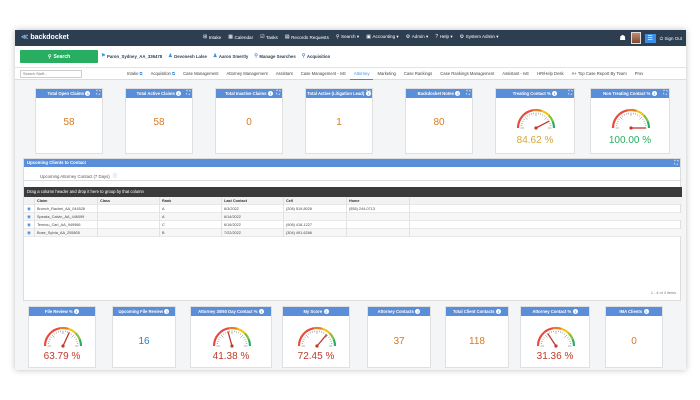 Image resolution: width=700 pixels, height=400 pixels. What do you see at coordinates (29, 200) in the screenshot?
I see `grid-header-blank` at bounding box center [29, 200].